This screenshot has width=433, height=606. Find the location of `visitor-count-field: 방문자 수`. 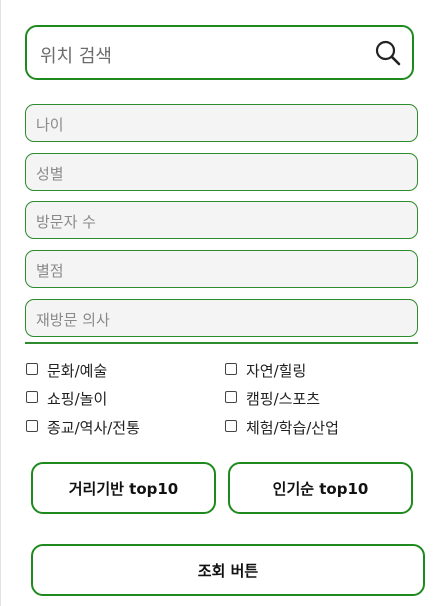

visitor-count-field: 방문자 수 is located at coordinates (221, 220).